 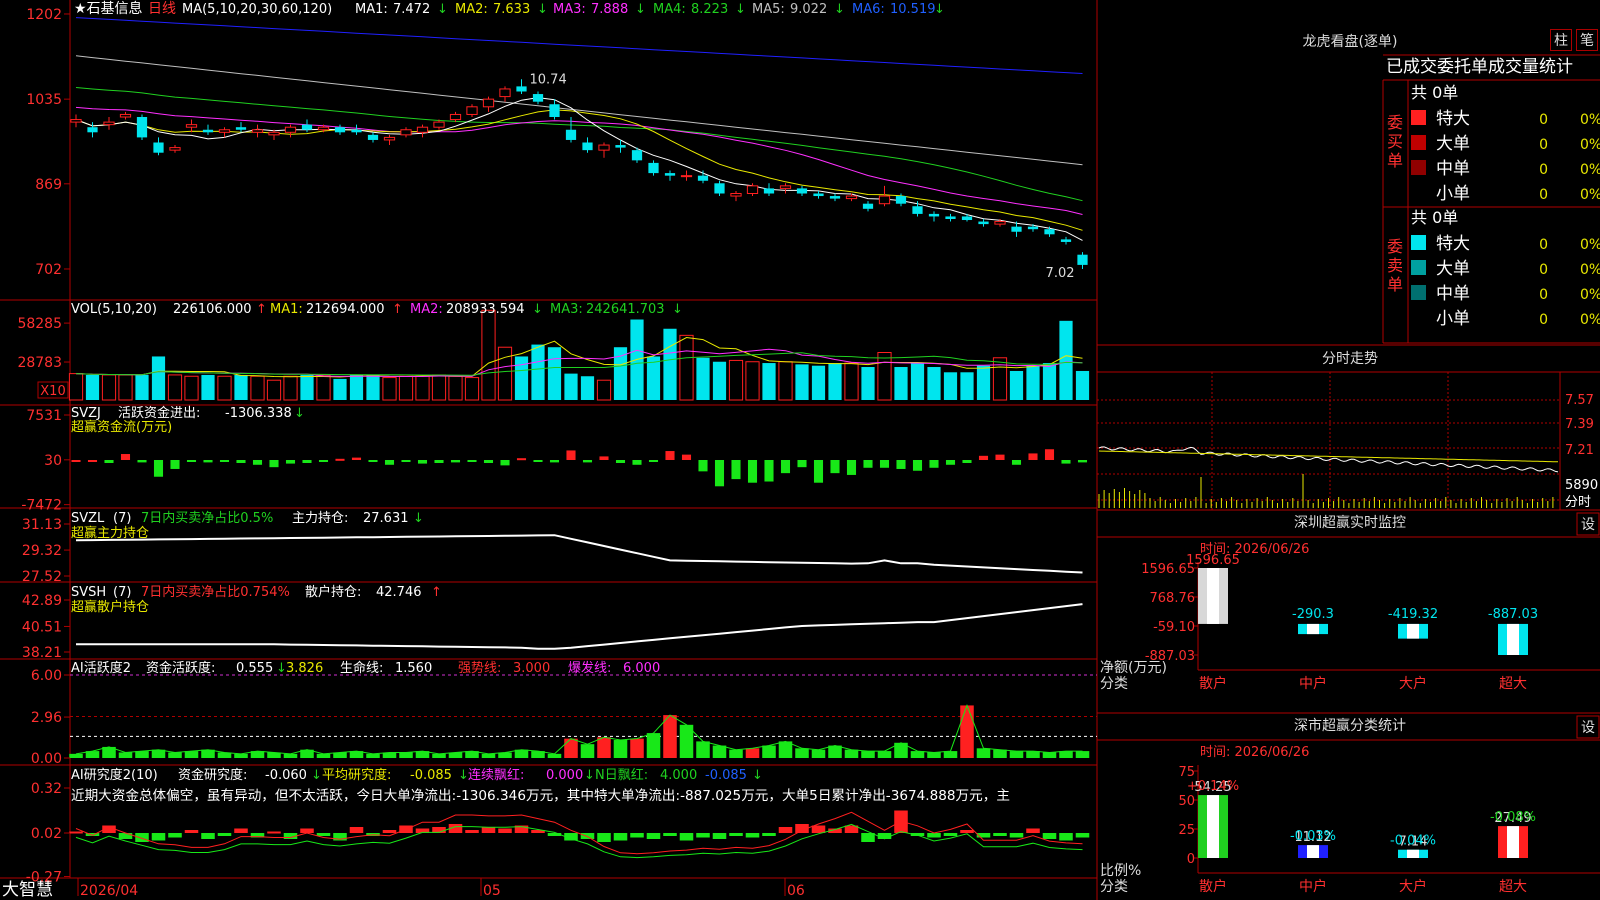 I want to click on sell-row-name: 大单, so click(x=1453, y=269).